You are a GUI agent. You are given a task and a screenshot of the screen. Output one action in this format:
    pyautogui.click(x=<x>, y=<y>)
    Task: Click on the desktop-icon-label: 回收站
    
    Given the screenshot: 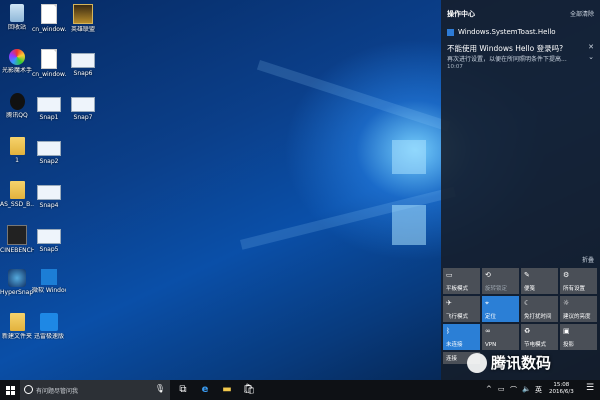 What is the action you would take?
    pyautogui.click(x=16, y=27)
    